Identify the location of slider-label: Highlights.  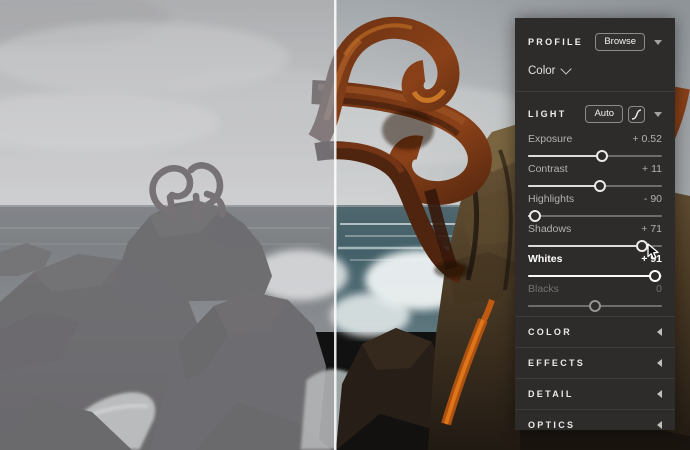
(551, 199).